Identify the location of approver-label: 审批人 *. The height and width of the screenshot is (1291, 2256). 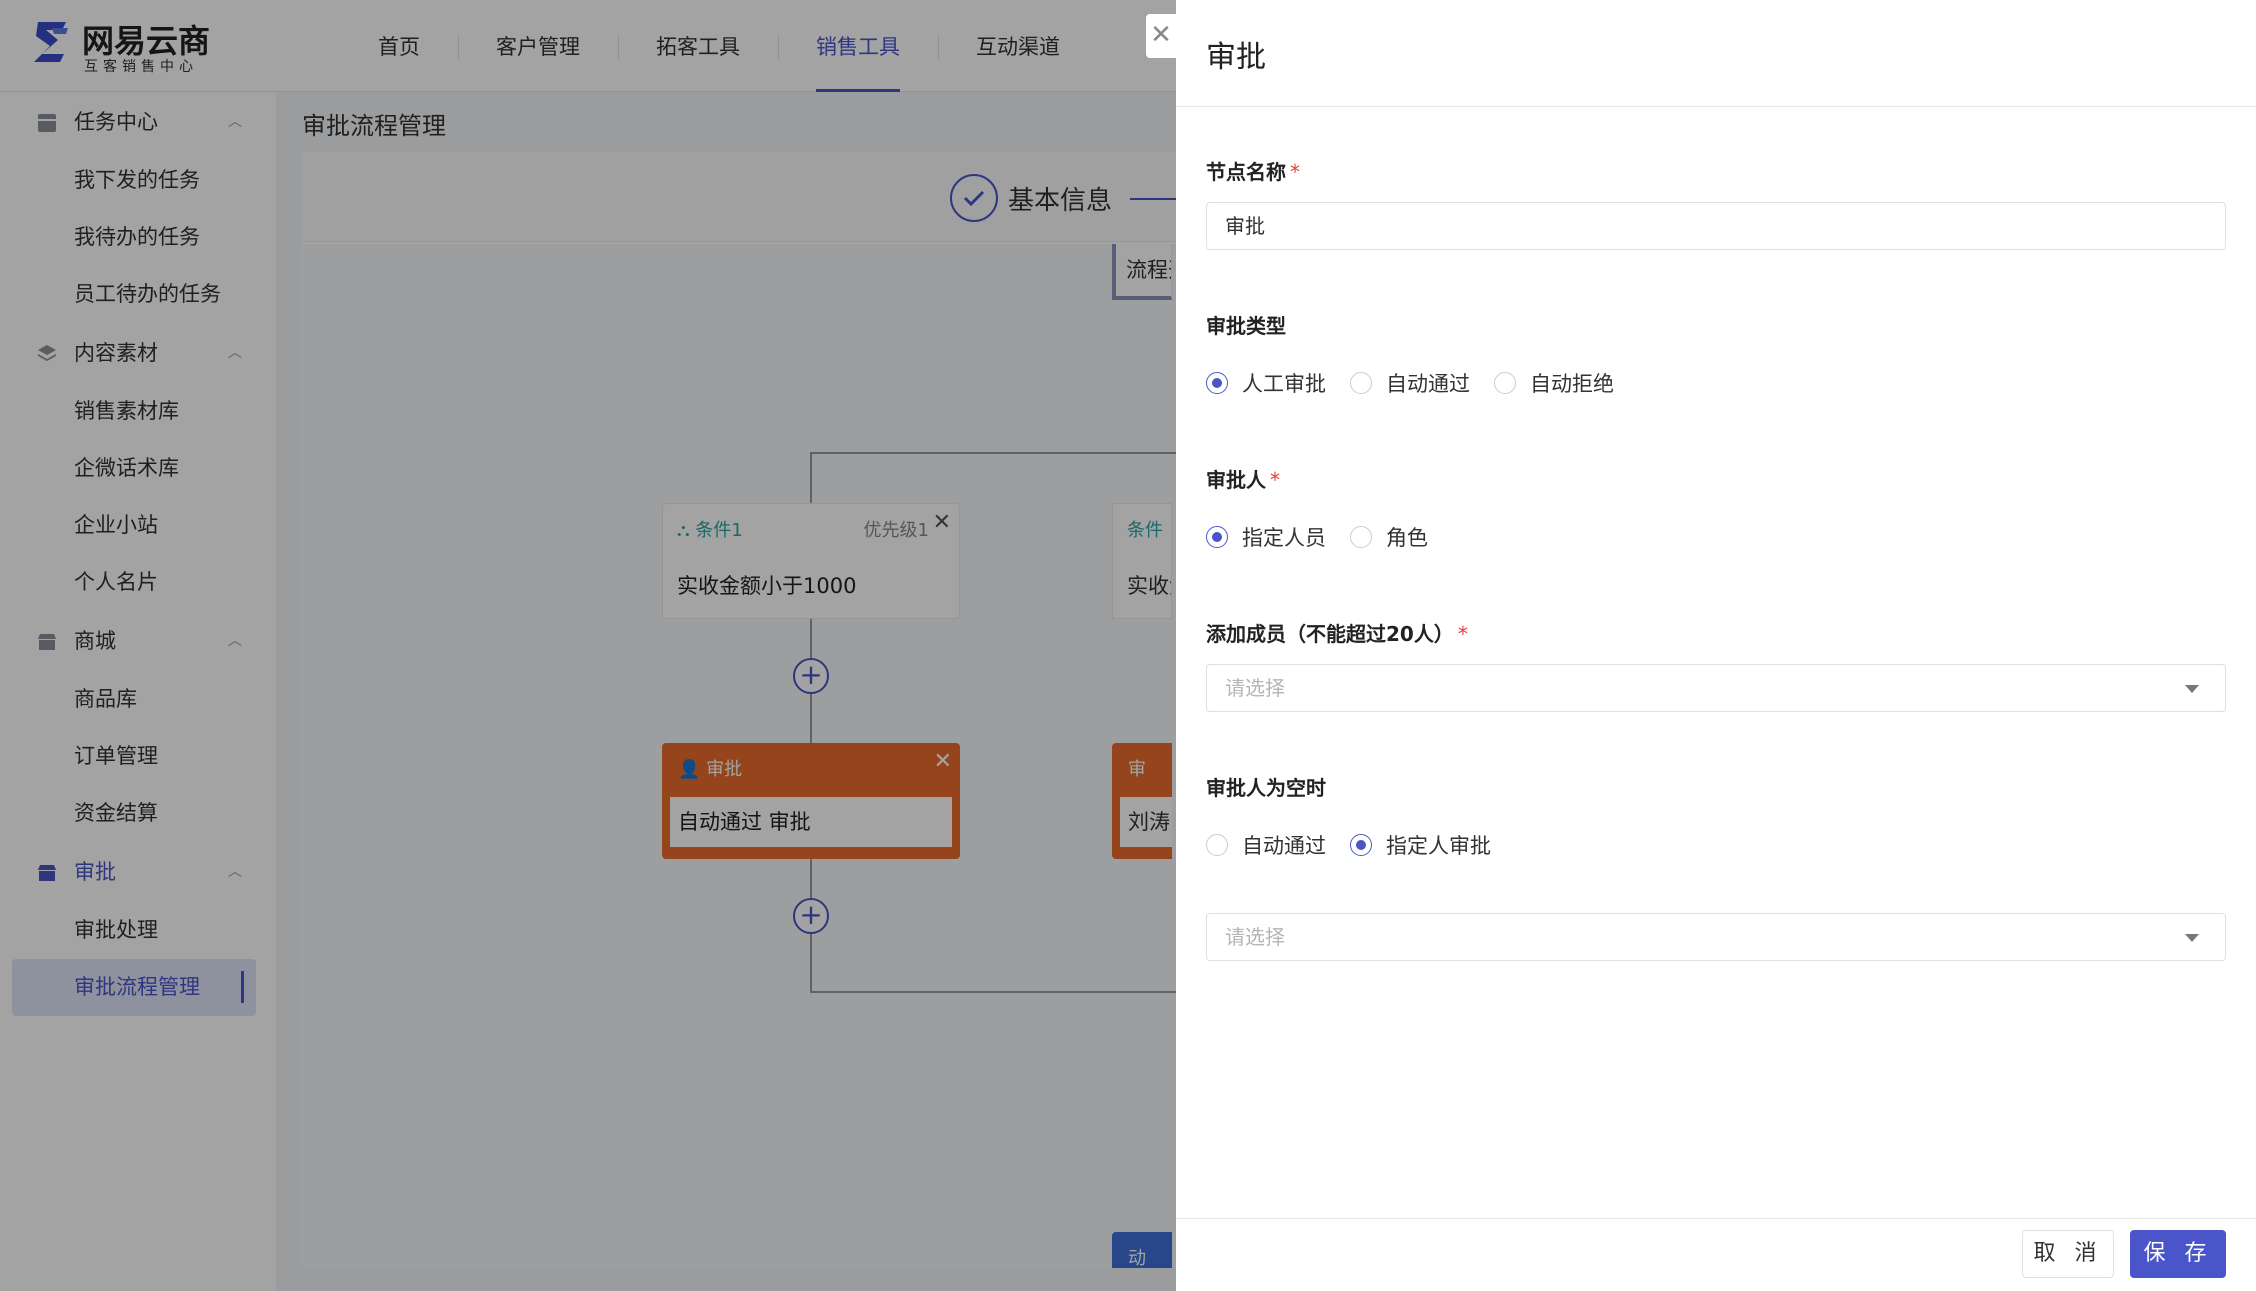
(1243, 480).